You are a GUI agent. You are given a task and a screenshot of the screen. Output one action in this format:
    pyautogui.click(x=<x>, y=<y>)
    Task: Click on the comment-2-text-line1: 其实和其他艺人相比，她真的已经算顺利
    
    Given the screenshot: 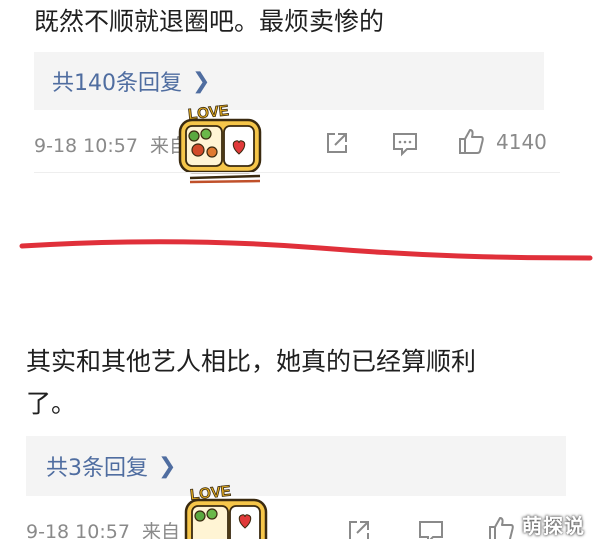 What is the action you would take?
    pyautogui.click(x=251, y=361)
    